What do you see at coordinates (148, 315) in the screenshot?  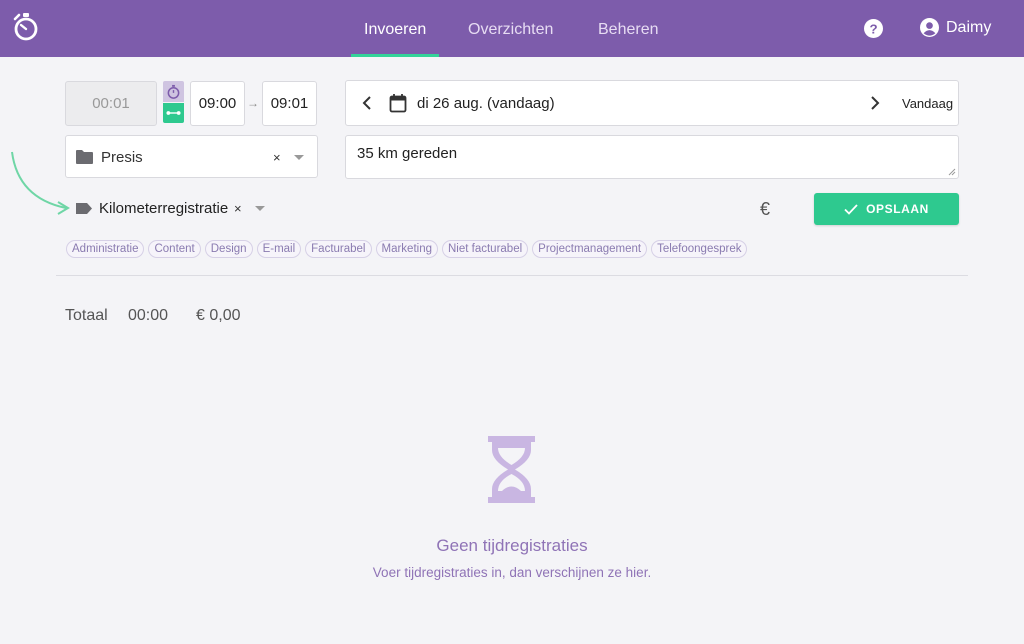 I see `total-time: 00:00` at bounding box center [148, 315].